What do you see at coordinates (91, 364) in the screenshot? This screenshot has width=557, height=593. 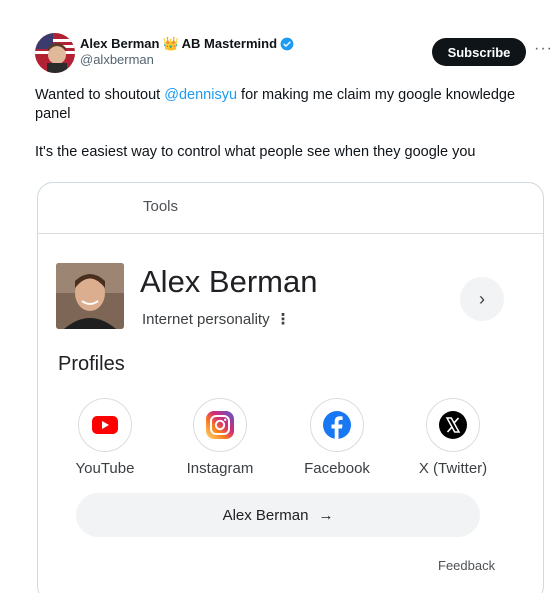 I see `profiles-heading: Profiles` at bounding box center [91, 364].